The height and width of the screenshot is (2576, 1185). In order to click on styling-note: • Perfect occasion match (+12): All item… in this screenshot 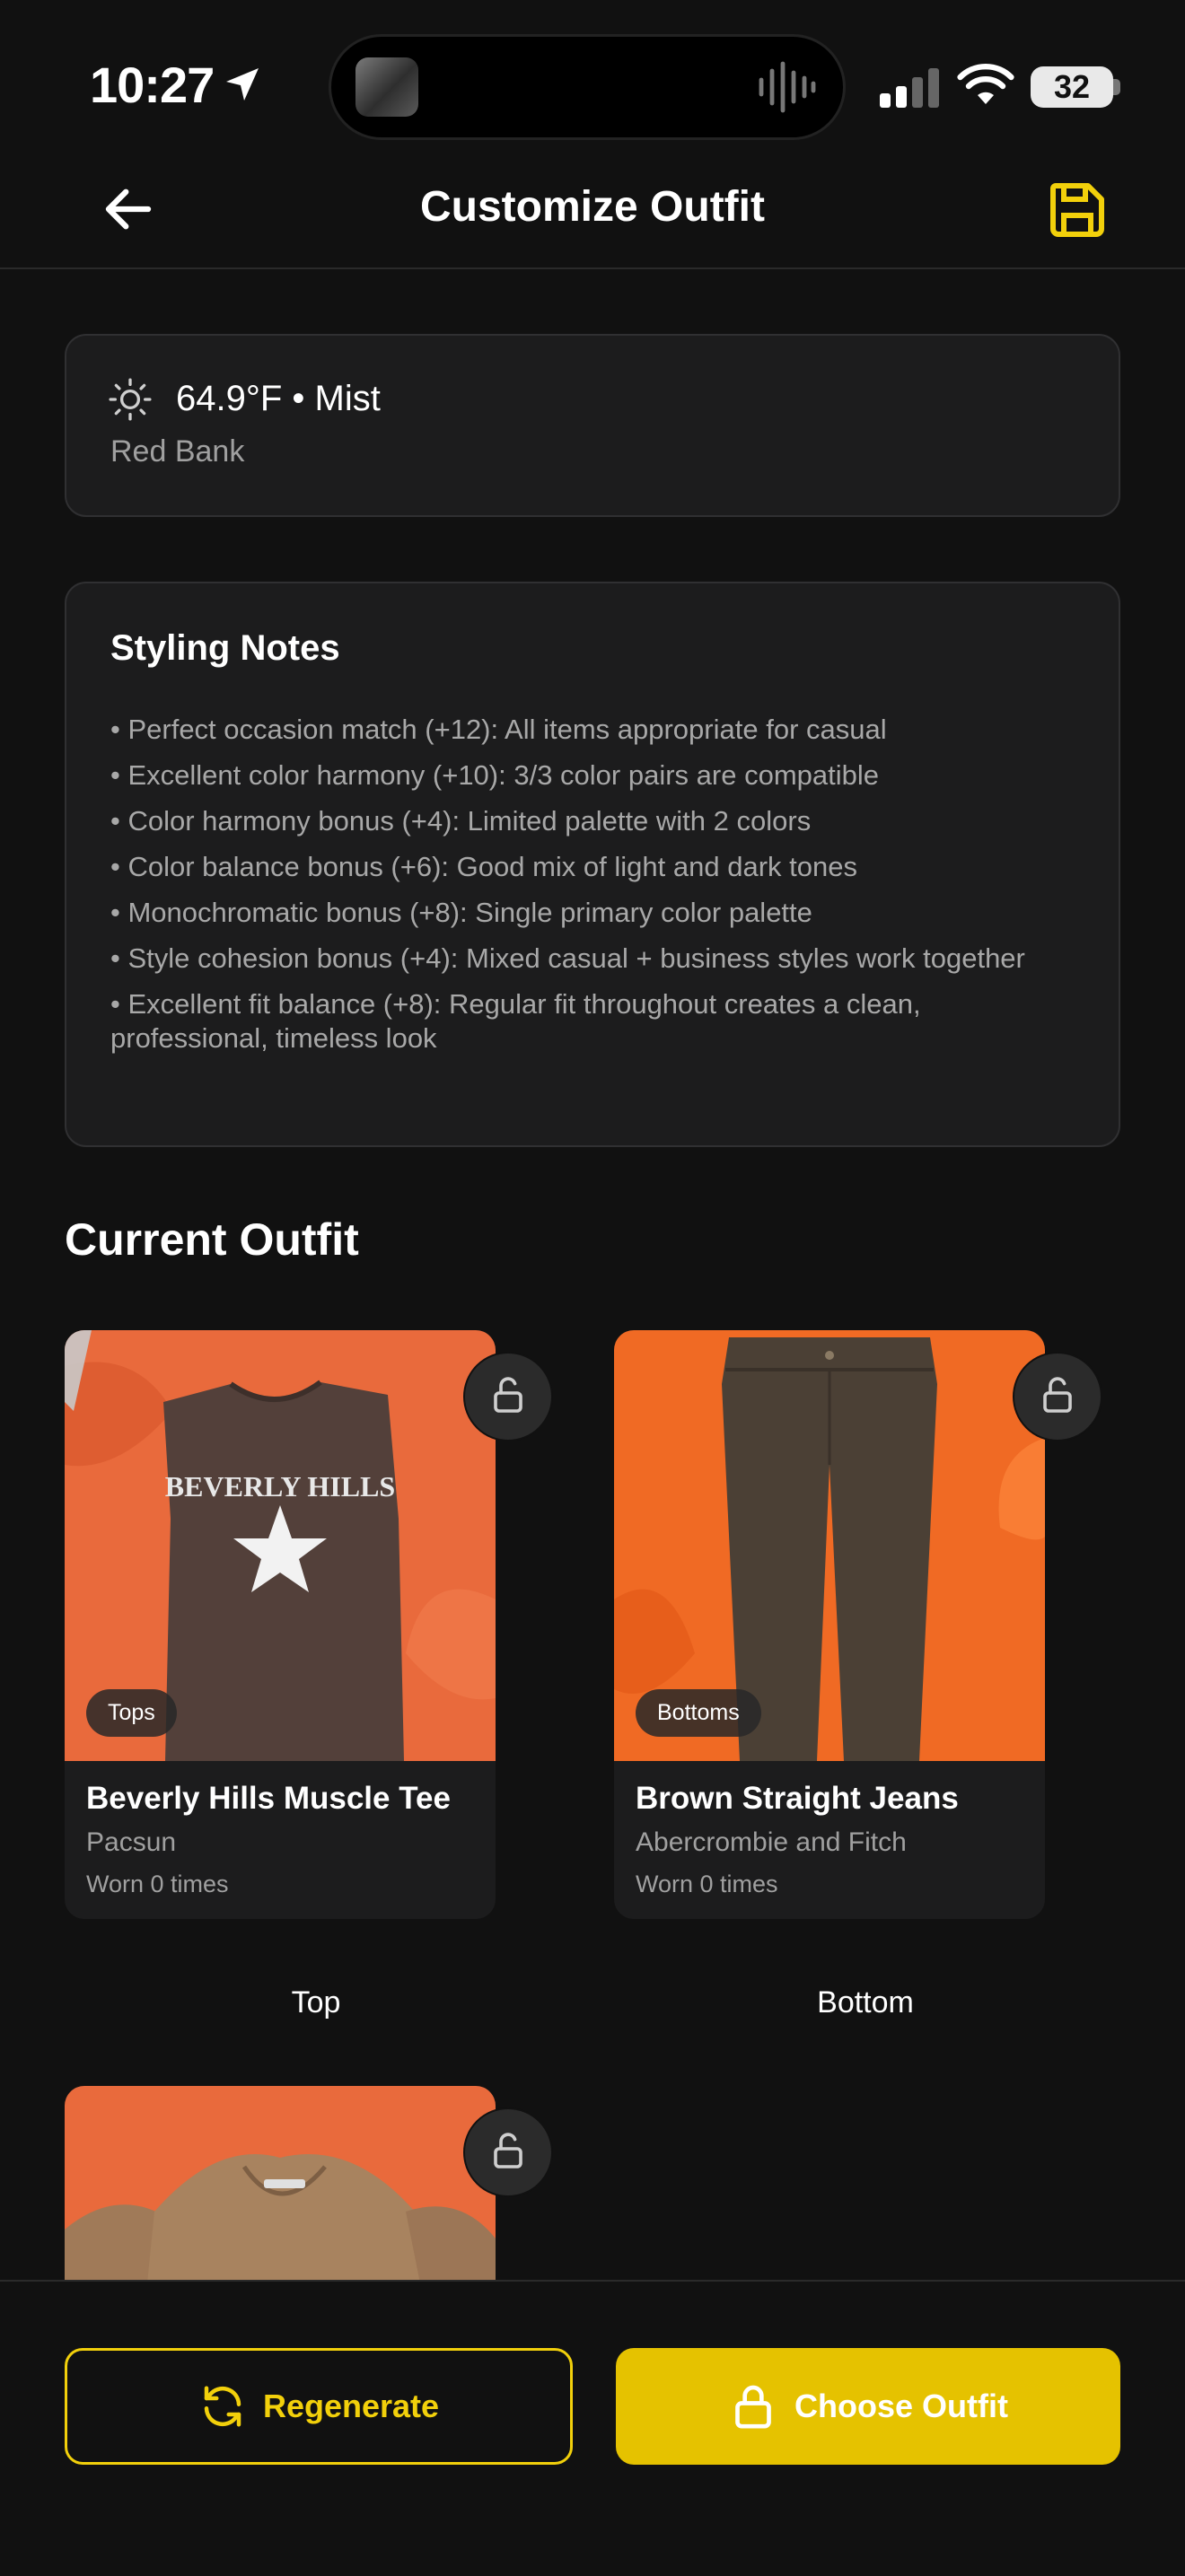, I will do `click(498, 729)`.